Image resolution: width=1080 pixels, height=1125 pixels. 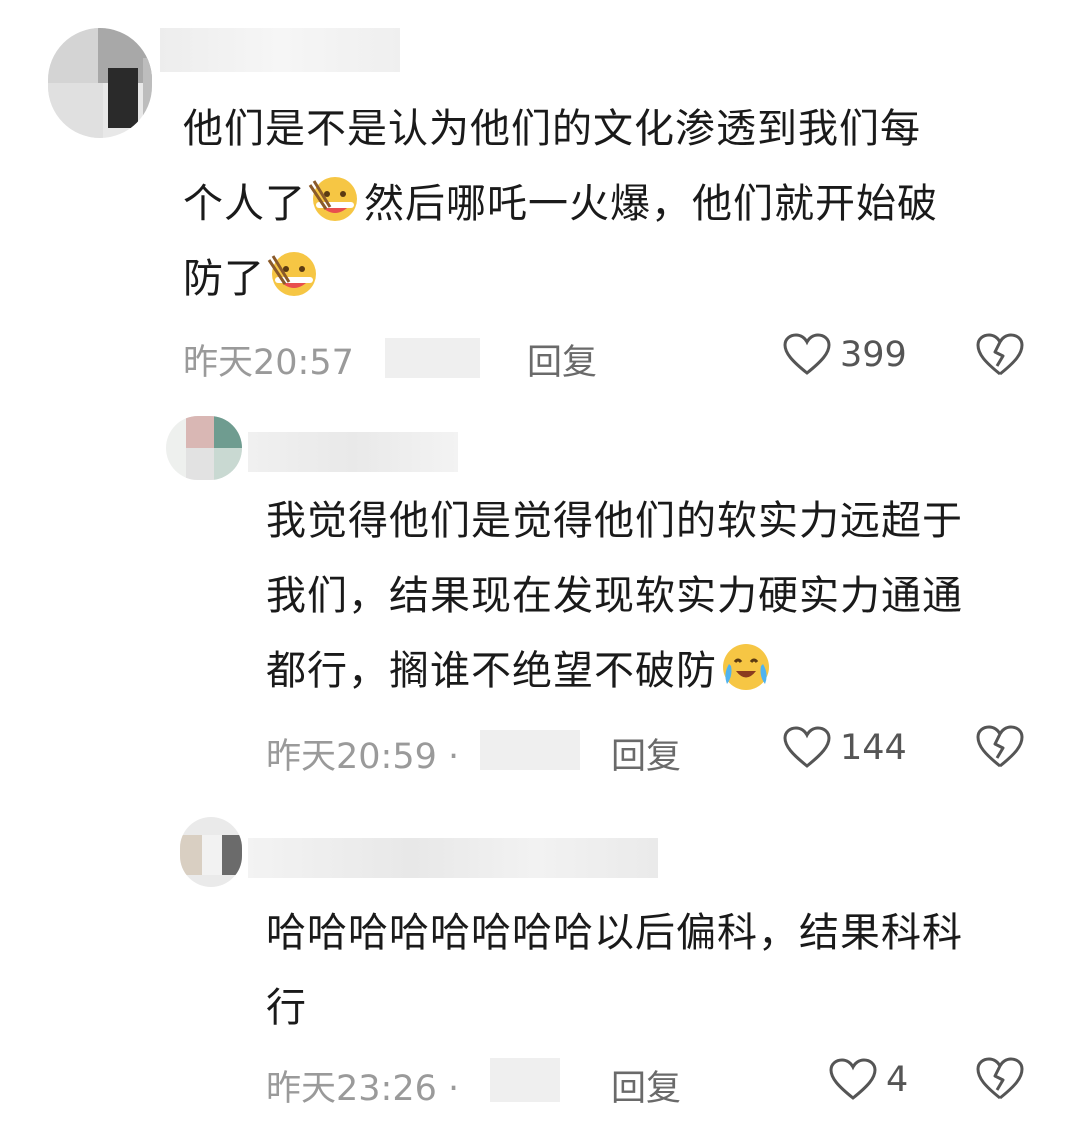 I want to click on timestamp: 昨天20:57, so click(x=268, y=363).